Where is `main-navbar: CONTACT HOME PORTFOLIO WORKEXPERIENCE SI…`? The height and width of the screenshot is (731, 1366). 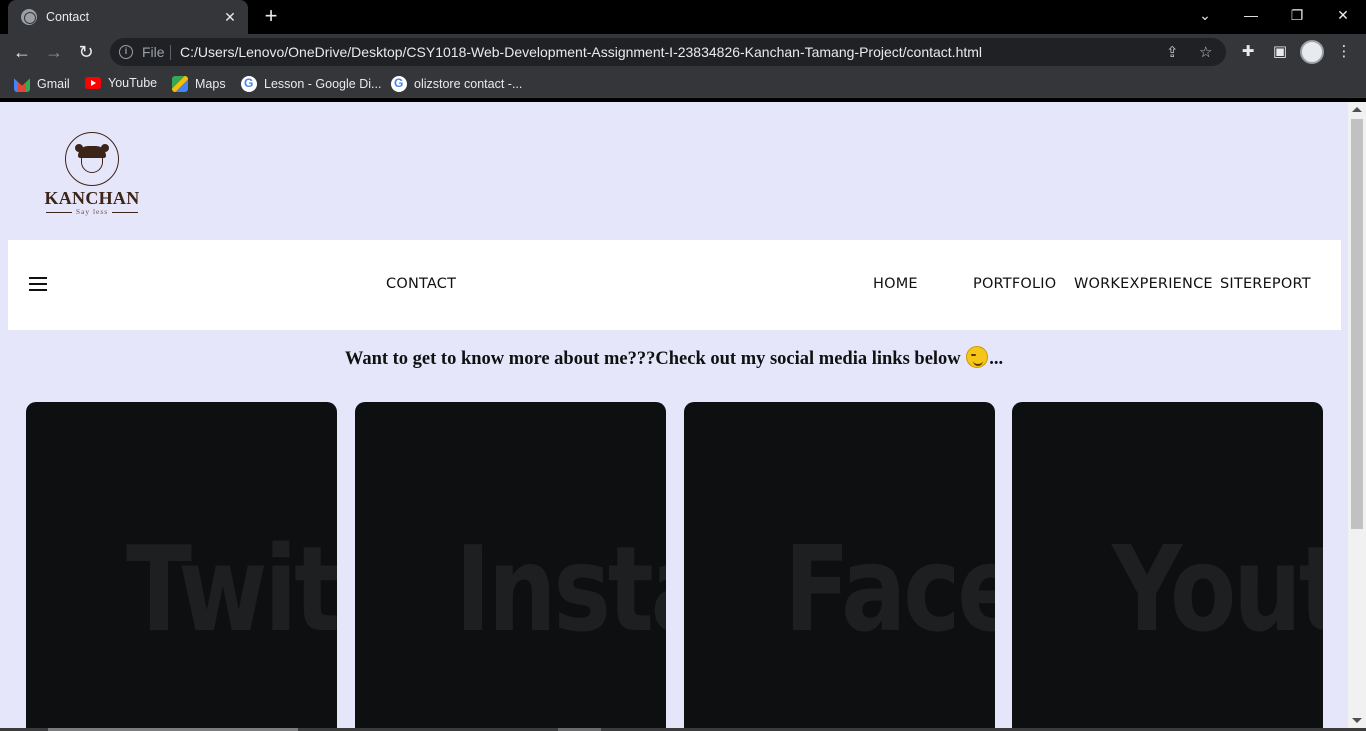
main-navbar: CONTACT HOME PORTFOLIO WORKEXPERIENCE SI… is located at coordinates (674, 285).